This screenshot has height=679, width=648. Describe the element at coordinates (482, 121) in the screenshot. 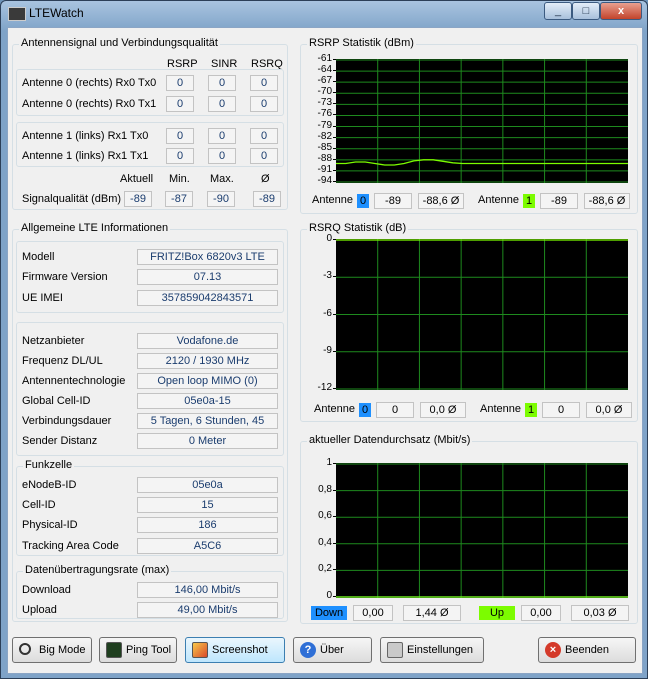

I see `rsrp-plot` at that location.